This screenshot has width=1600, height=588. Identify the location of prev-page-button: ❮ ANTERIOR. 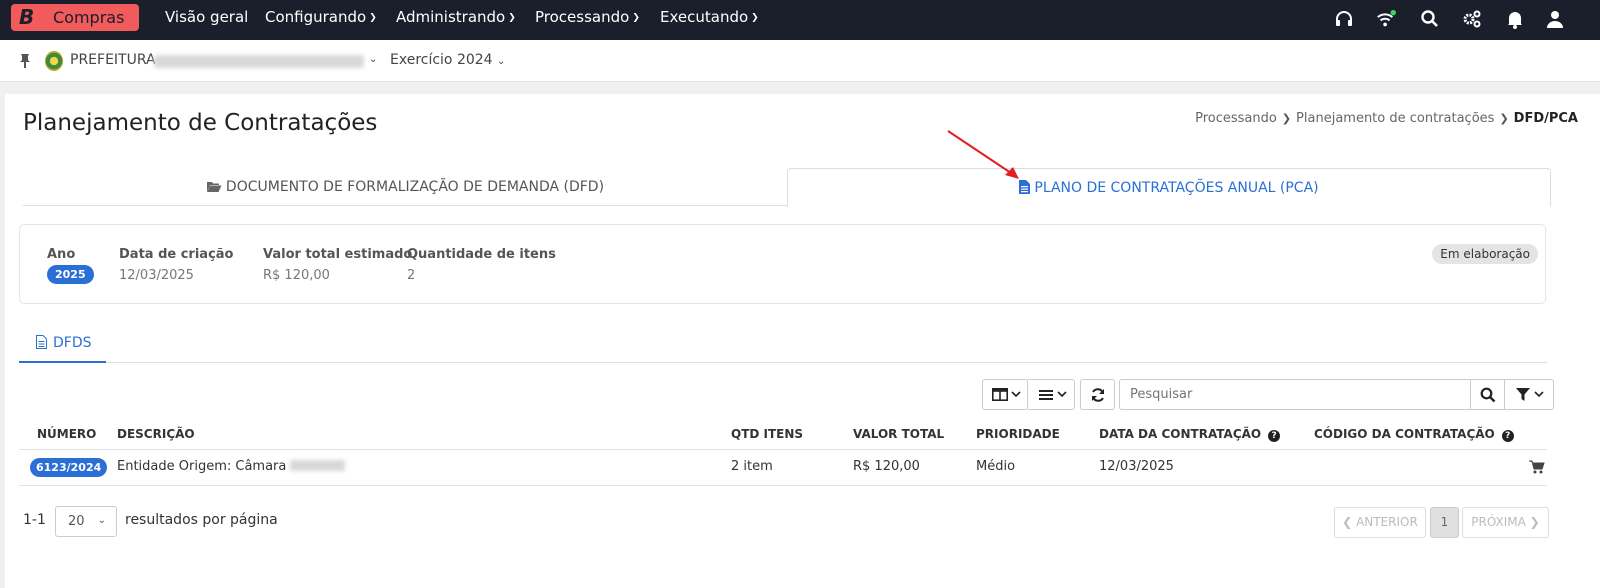
(1380, 522).